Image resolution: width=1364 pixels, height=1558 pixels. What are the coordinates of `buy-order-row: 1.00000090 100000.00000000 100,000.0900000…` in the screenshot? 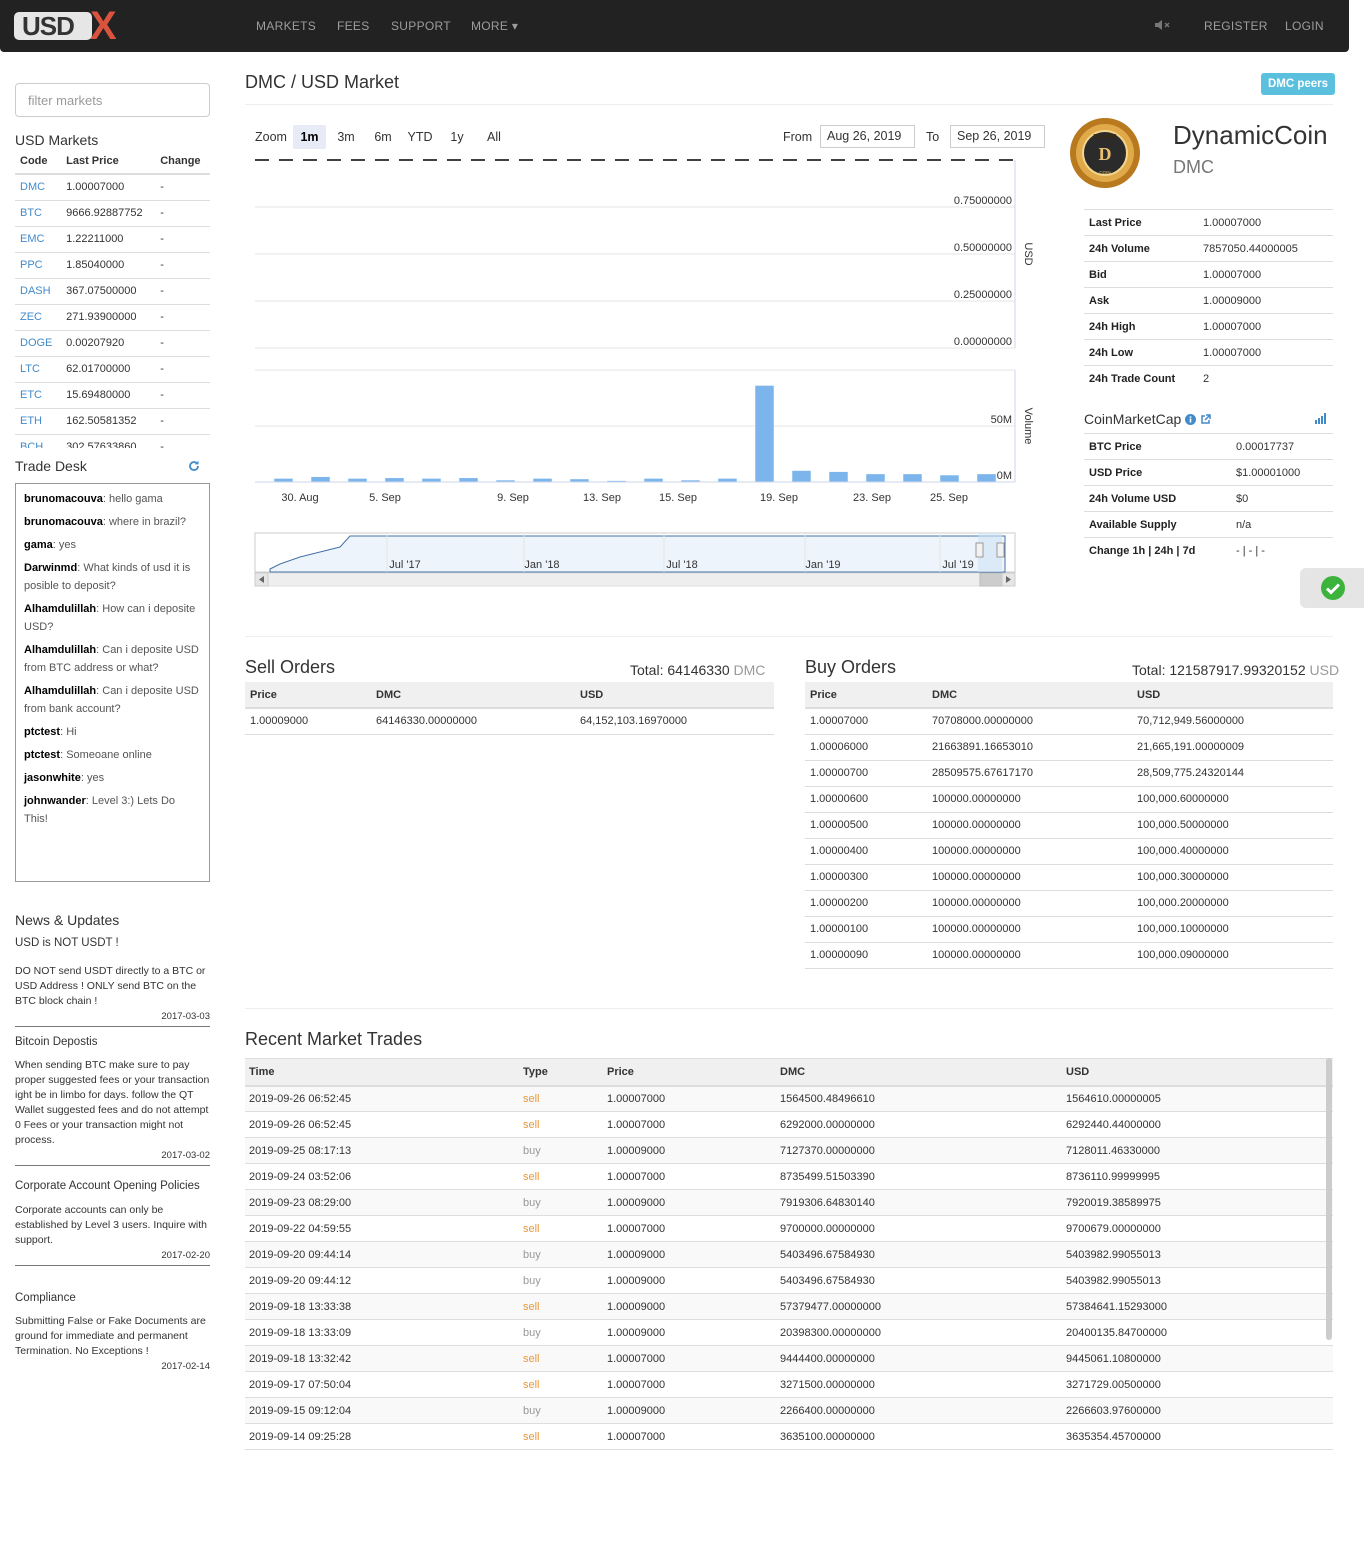 It's located at (1069, 955).